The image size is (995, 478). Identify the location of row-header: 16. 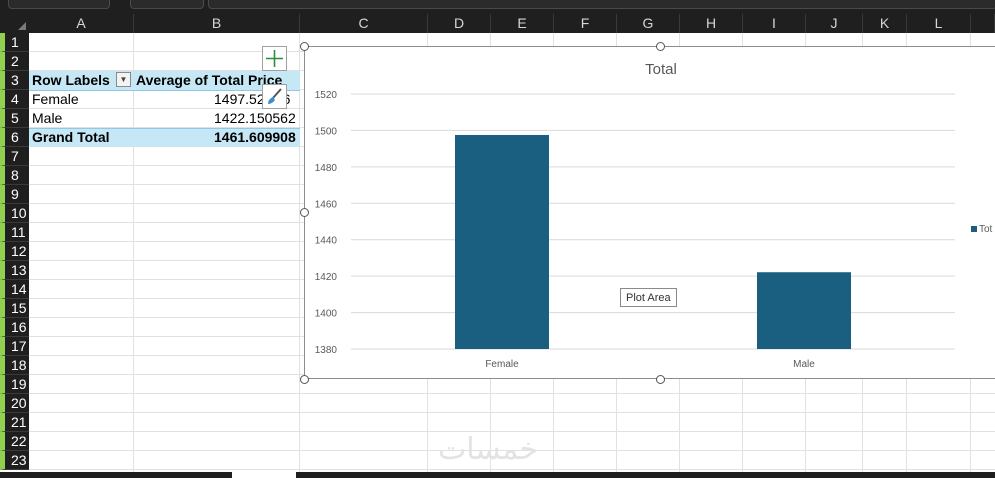
(14, 327).